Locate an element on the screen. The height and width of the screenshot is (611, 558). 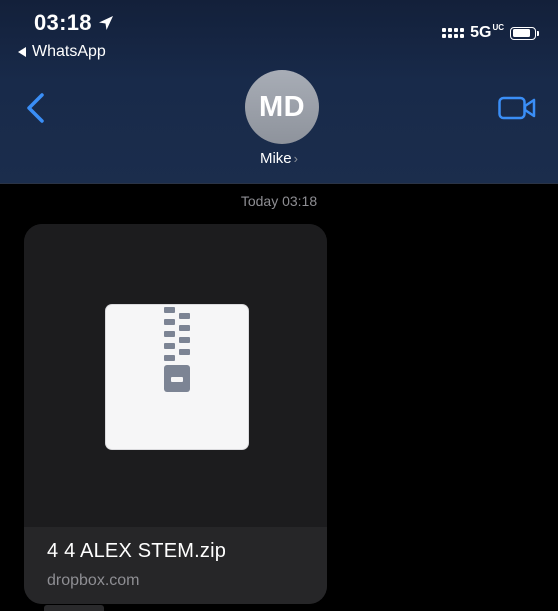
status-indicators: 5G UC is located at coordinates (490, 33).